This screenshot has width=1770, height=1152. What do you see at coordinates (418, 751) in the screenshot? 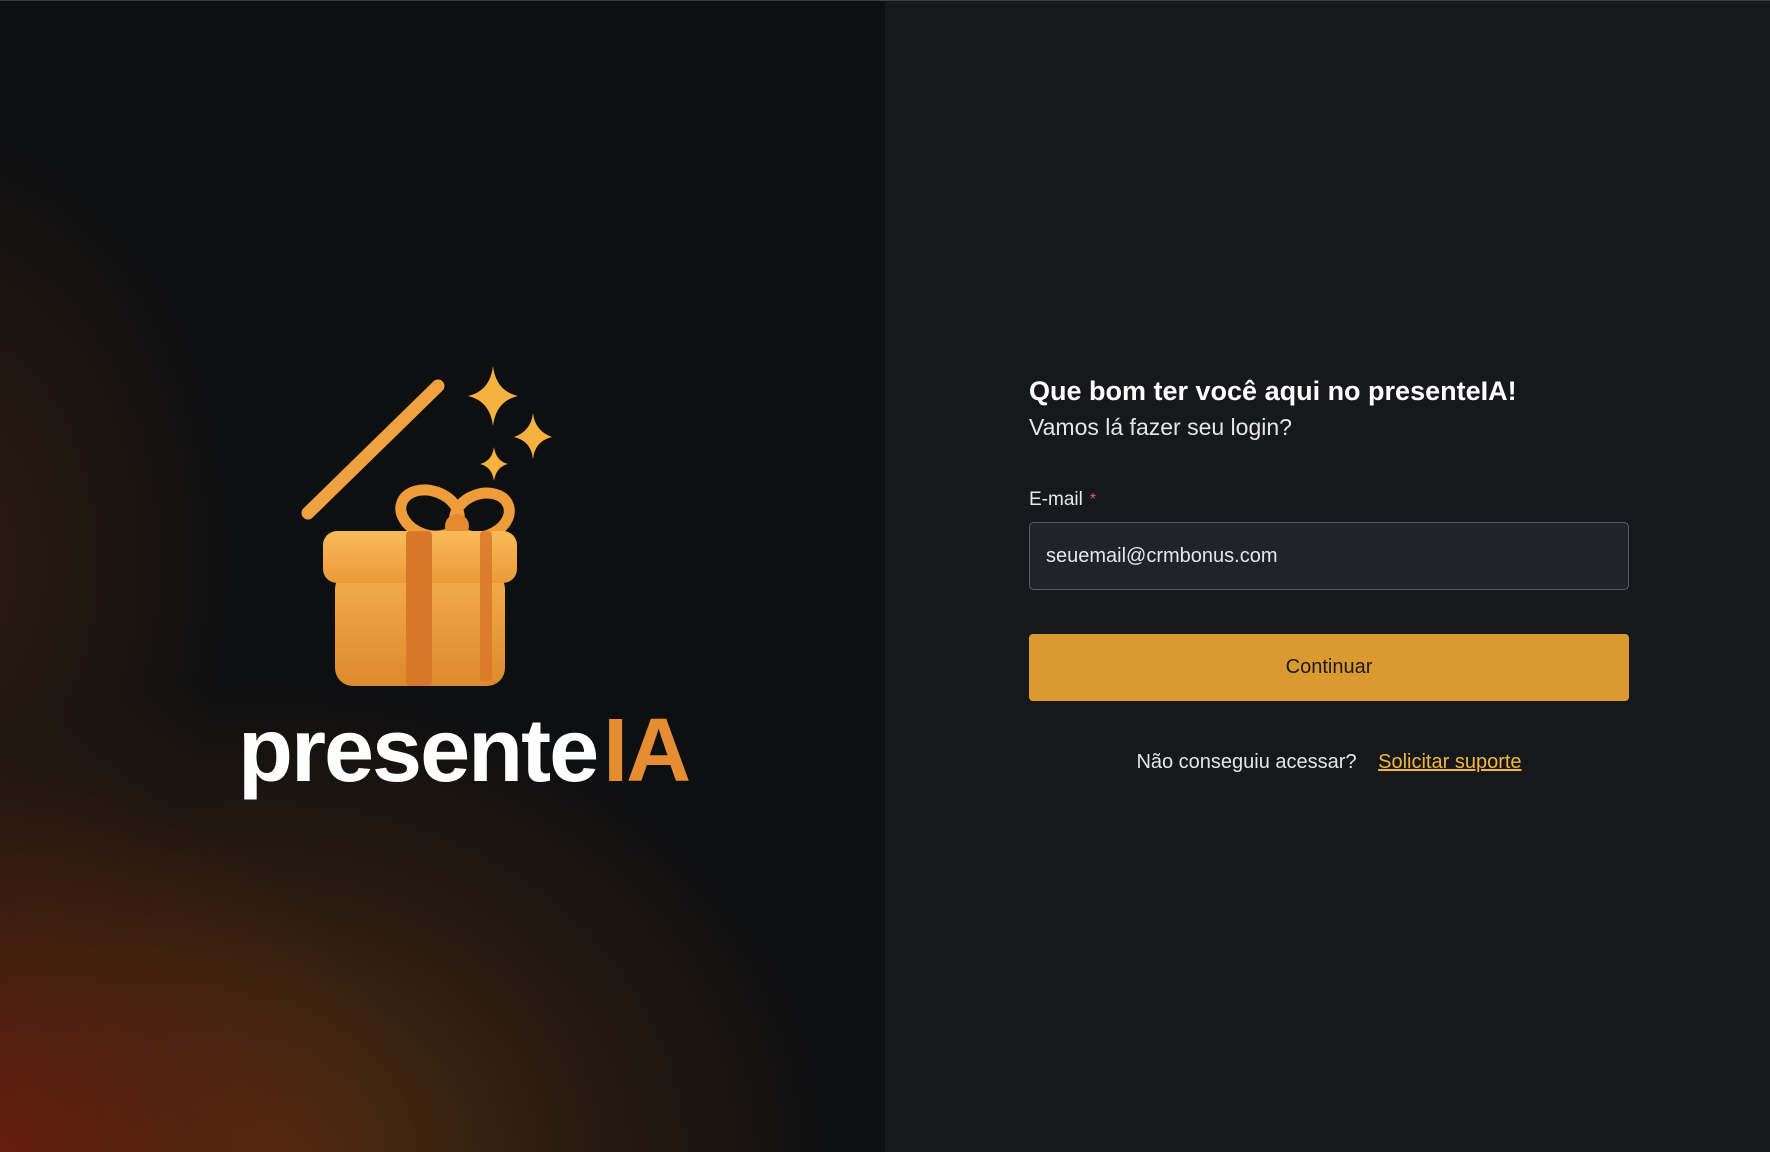
I see `logo-text-white: presente` at bounding box center [418, 751].